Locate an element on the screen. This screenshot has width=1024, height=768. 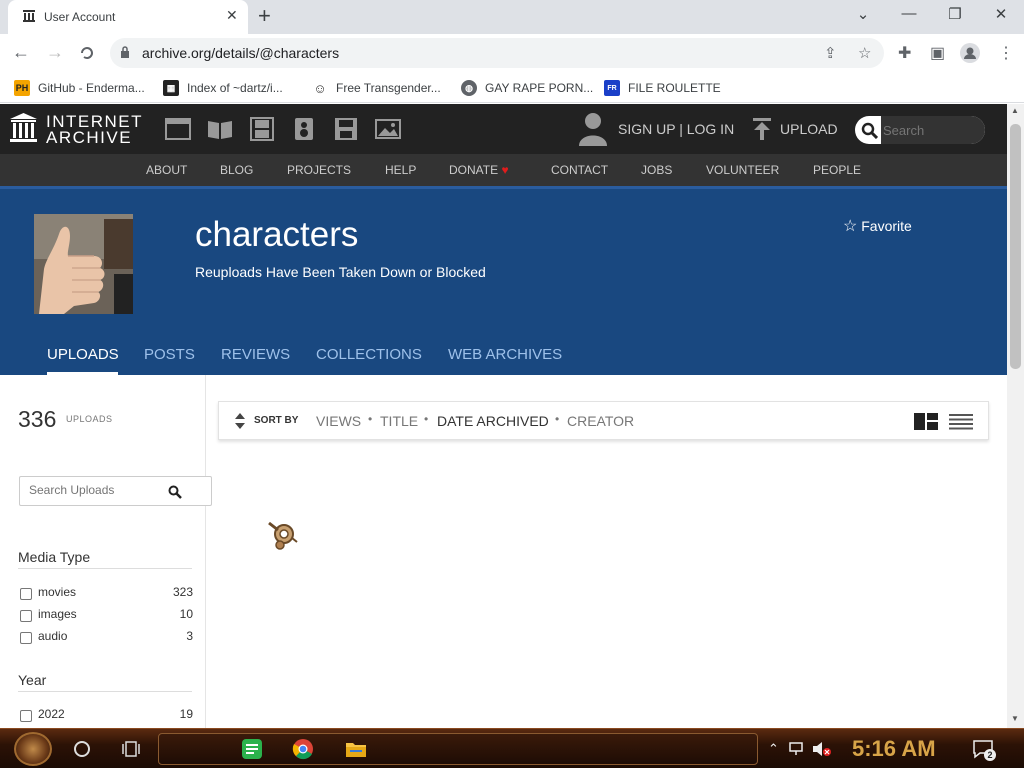
notes-app-icon is located at coordinates (252, 749).